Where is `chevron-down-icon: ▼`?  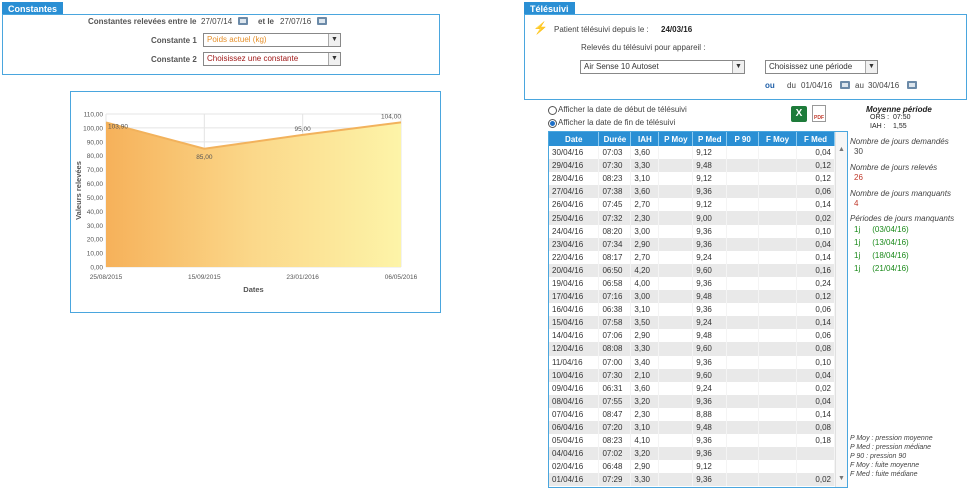
chevron-down-icon: ▼ is located at coordinates (334, 40).